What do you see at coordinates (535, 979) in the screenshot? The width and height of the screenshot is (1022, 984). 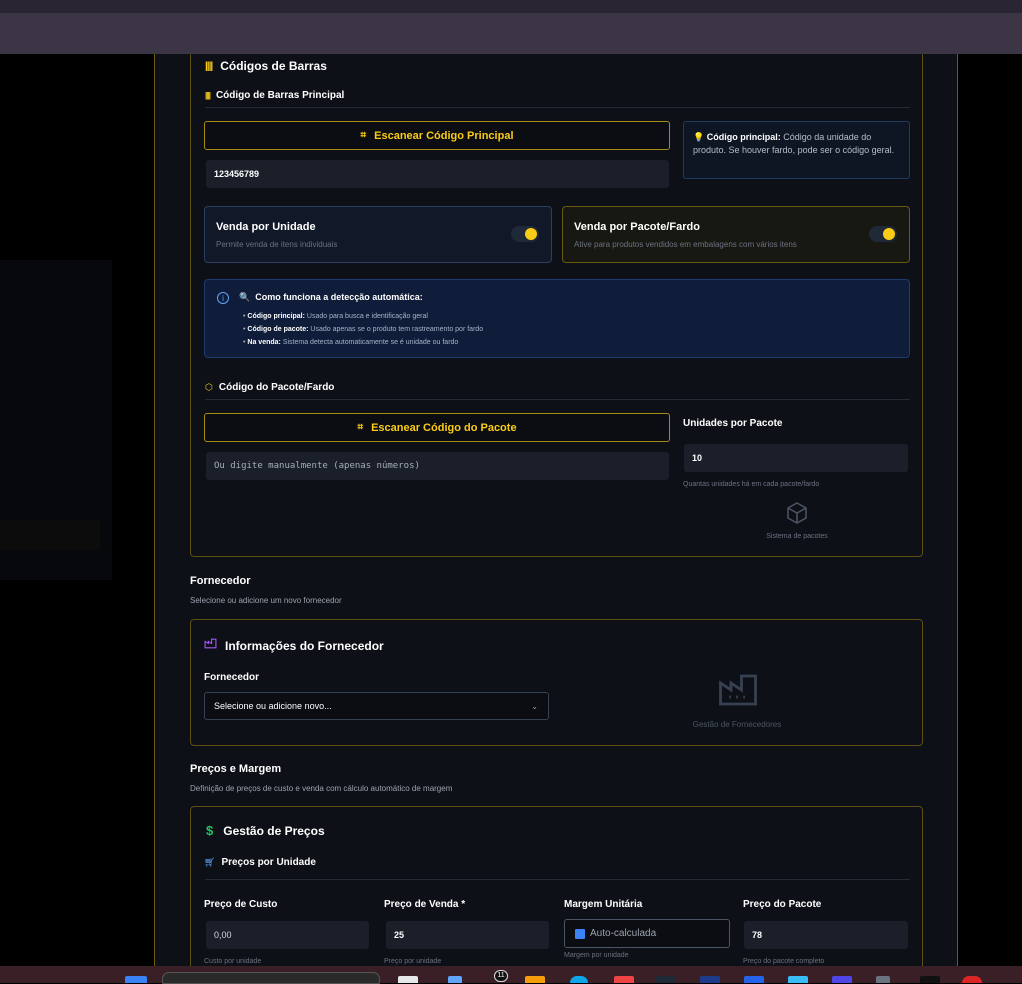 I see `folder-icon` at bounding box center [535, 979].